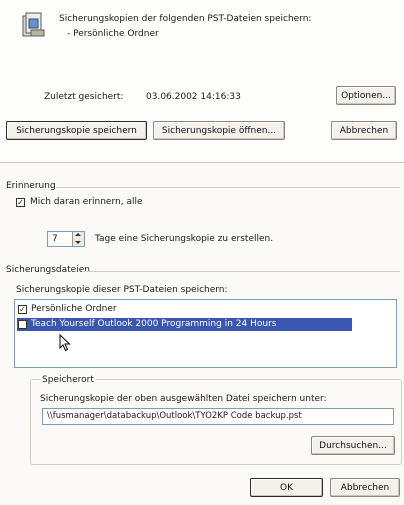 Image resolution: width=404 pixels, height=505 pixels. I want to click on section-divider, so click(202, 162).